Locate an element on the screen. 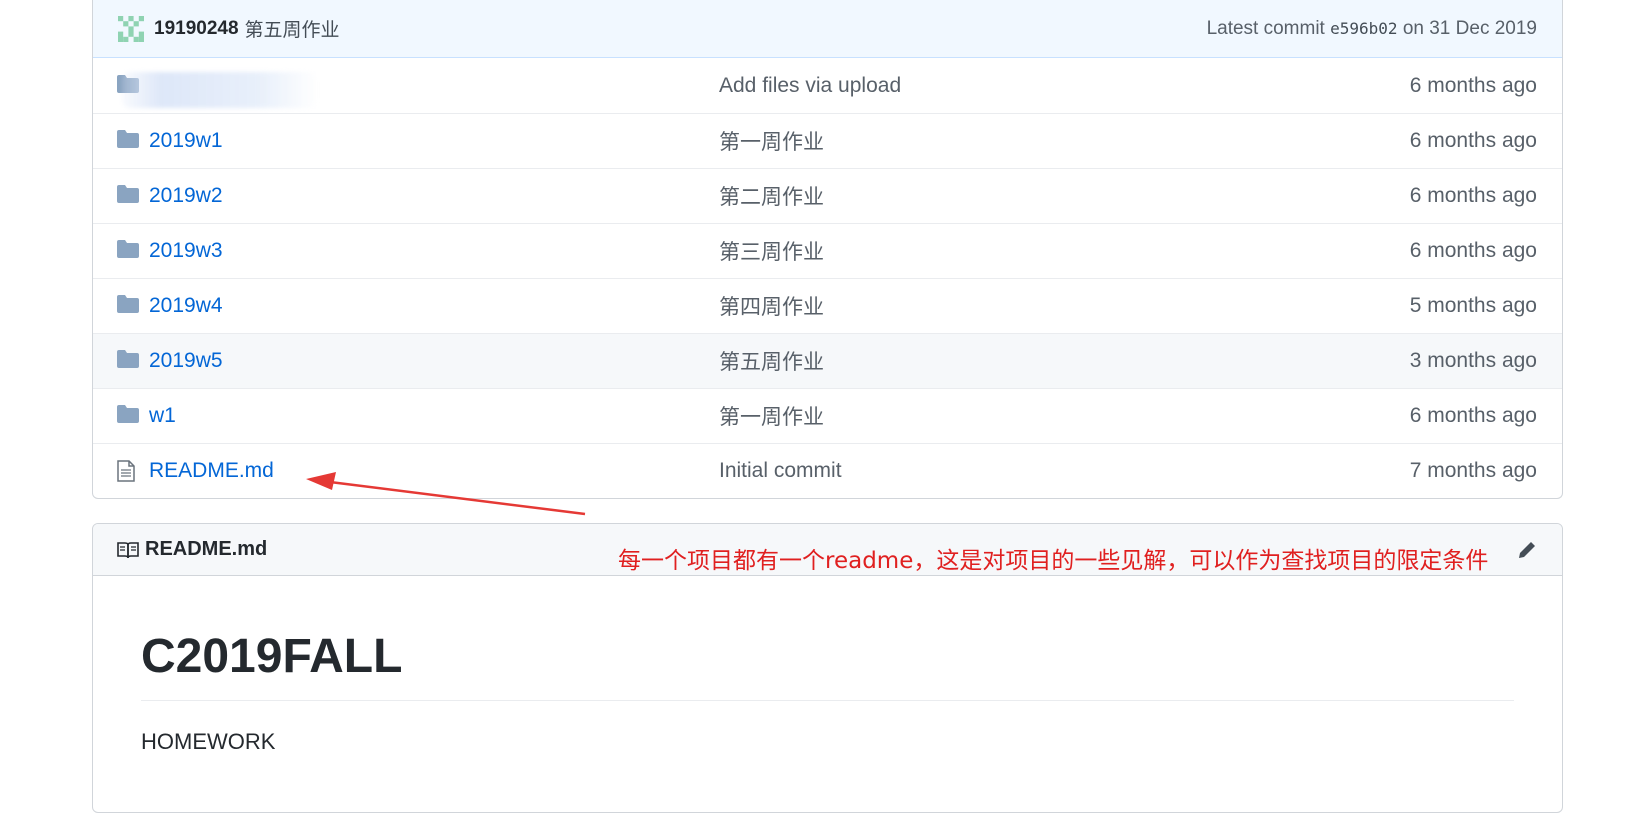 This screenshot has height=813, width=1641. commit-message-link: 第二周作业 is located at coordinates (1064, 196).